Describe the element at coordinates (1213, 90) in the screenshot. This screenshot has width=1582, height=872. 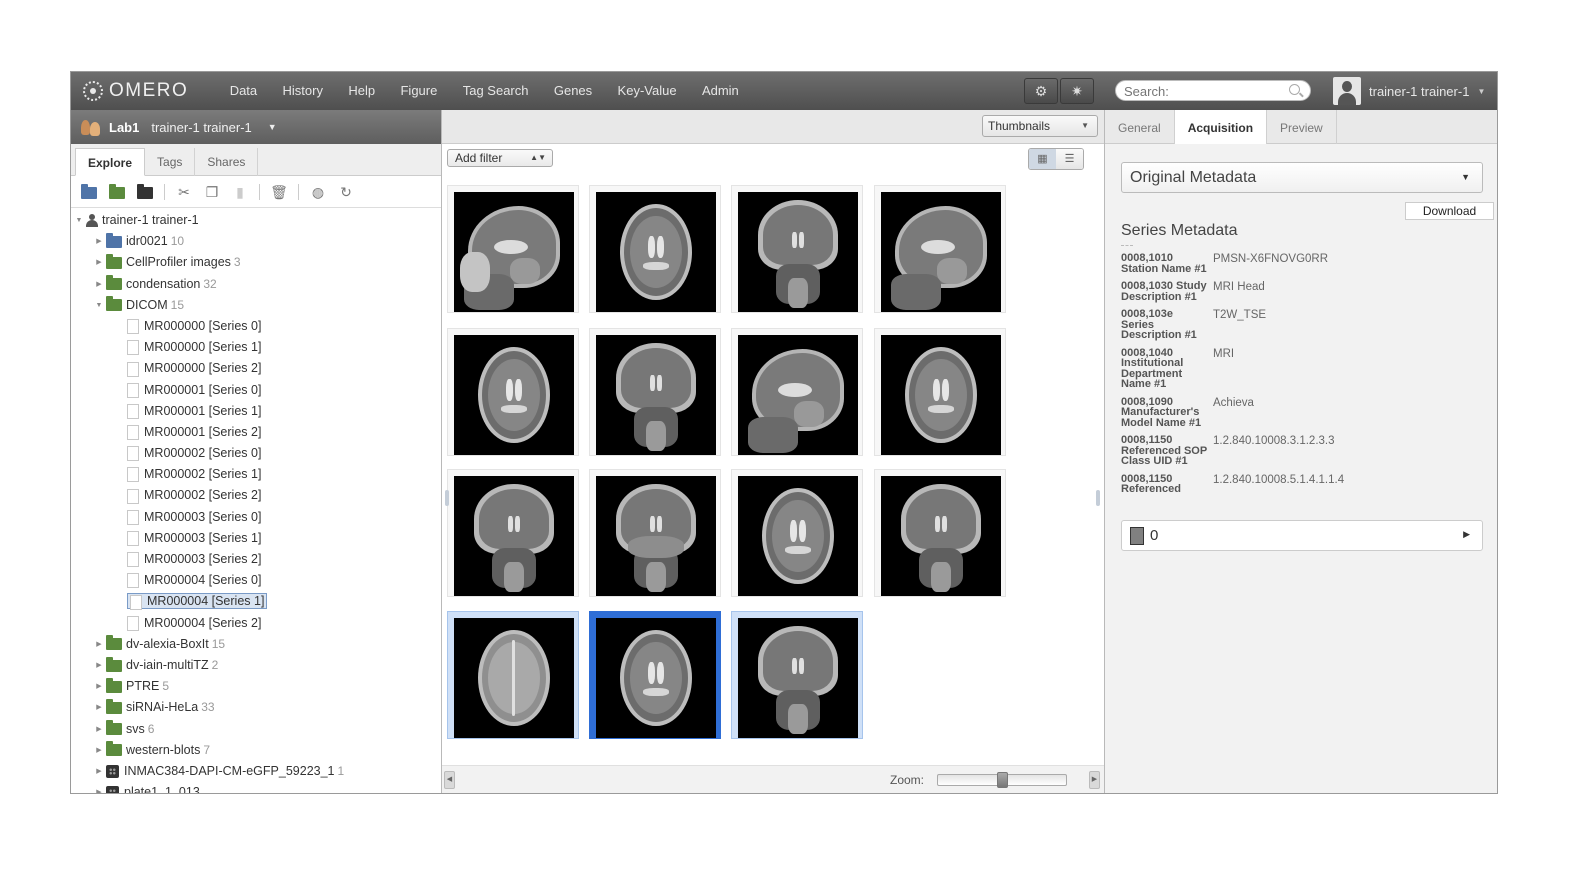
I see `search-box` at that location.